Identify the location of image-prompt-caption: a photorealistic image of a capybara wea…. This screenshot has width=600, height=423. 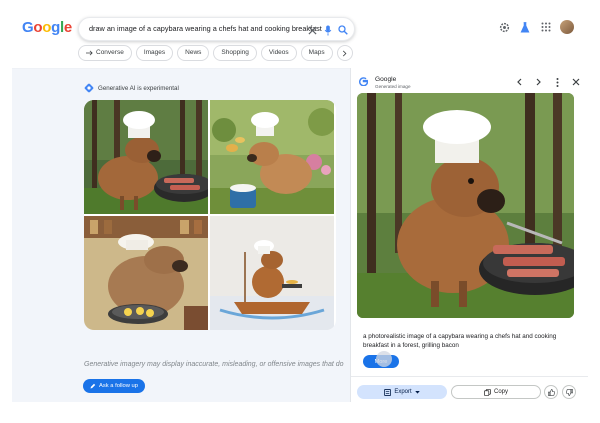
(460, 341).